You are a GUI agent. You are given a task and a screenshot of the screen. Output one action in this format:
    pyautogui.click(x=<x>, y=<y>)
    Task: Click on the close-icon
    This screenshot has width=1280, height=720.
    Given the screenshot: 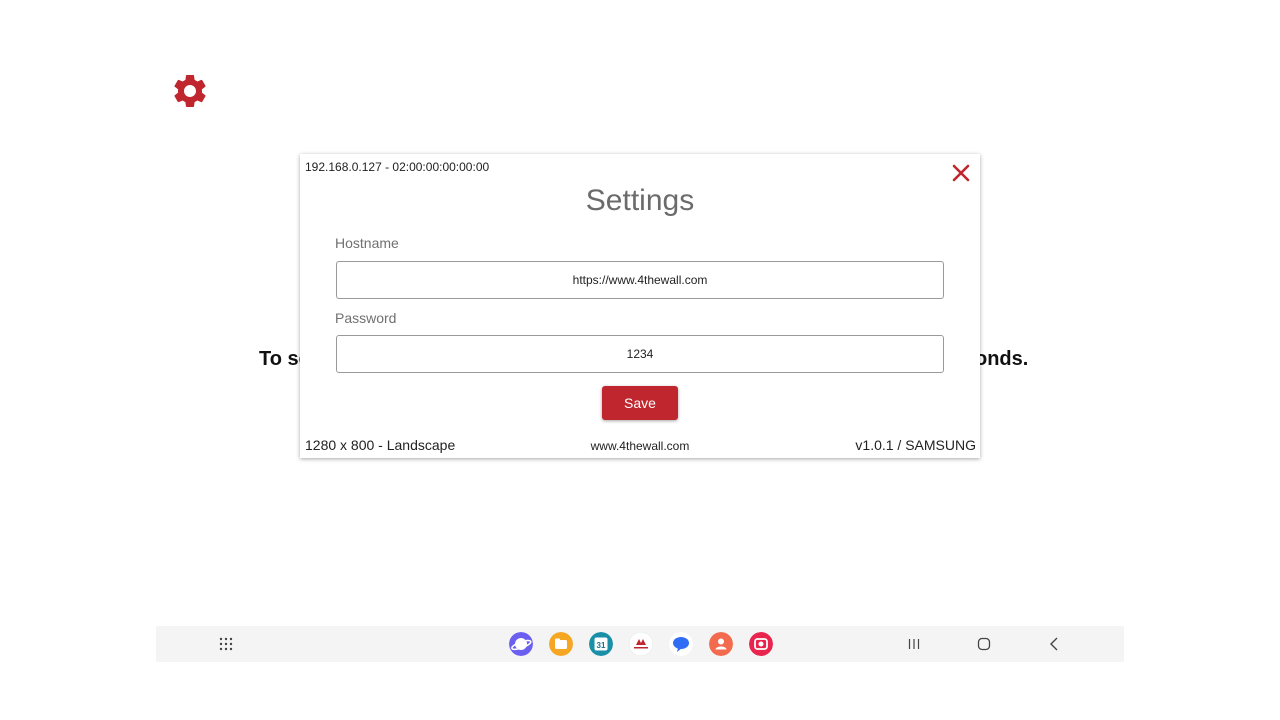 What is the action you would take?
    pyautogui.click(x=961, y=173)
    